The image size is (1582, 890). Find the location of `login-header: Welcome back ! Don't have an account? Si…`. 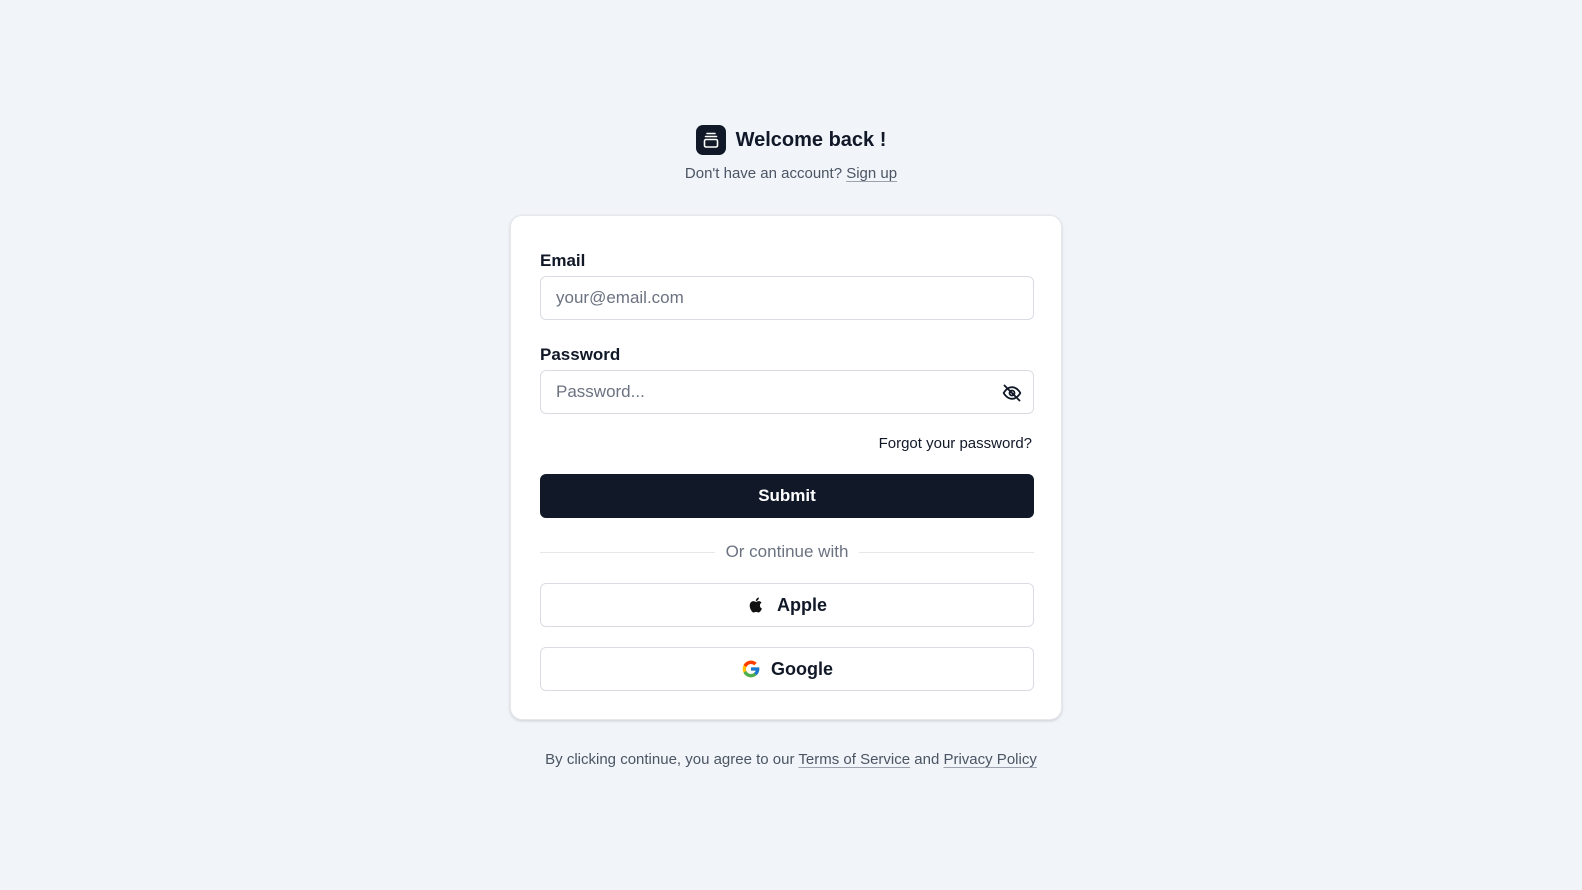

login-header: Welcome back ! Don't have an account? Si… is located at coordinates (791, 153).